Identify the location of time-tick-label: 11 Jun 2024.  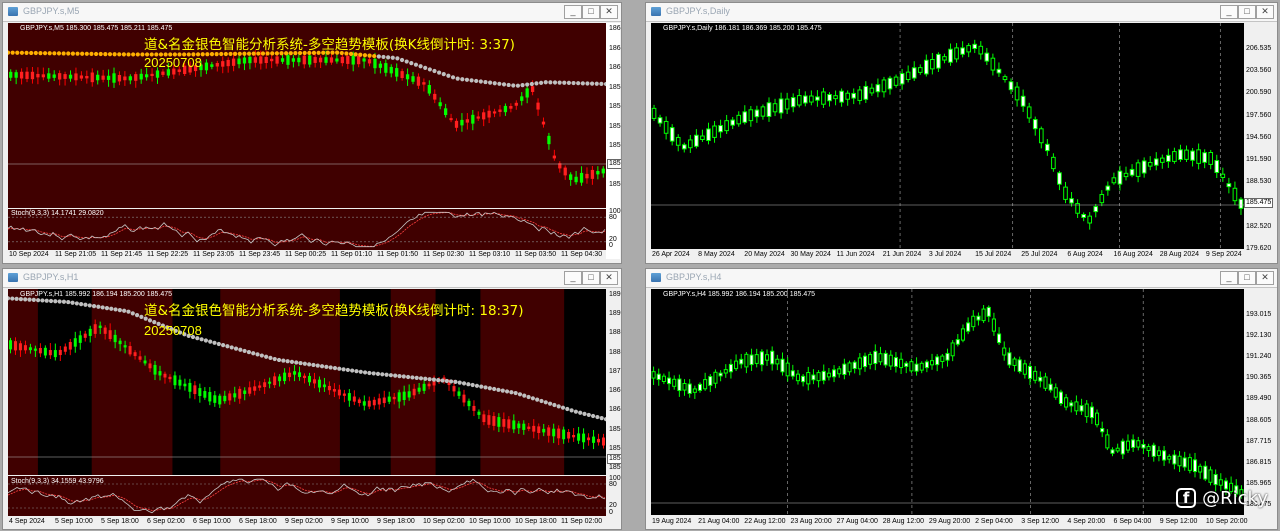
(855, 254).